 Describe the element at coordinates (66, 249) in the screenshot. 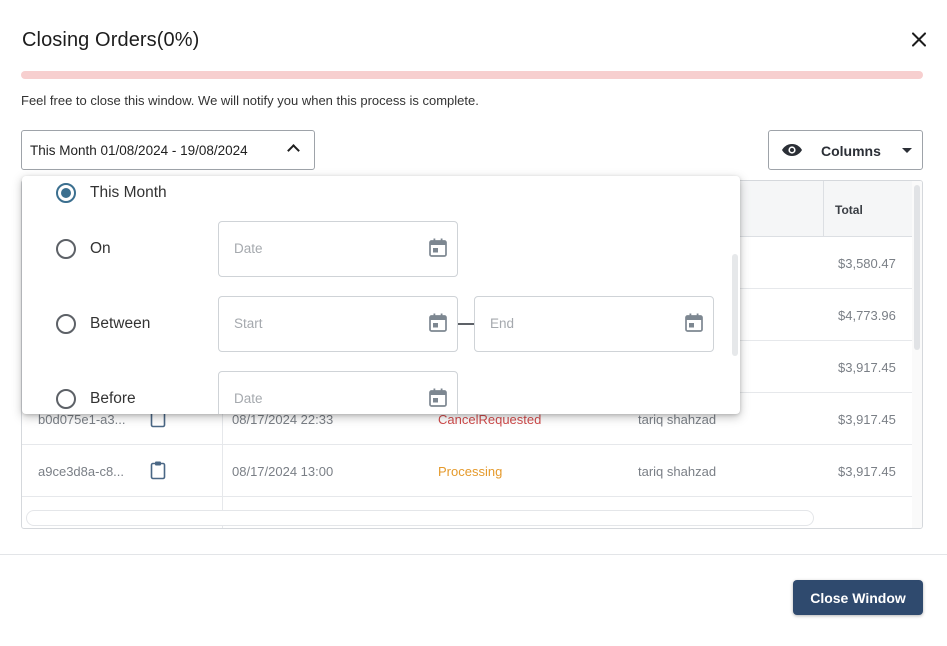

I see `radio-on` at that location.